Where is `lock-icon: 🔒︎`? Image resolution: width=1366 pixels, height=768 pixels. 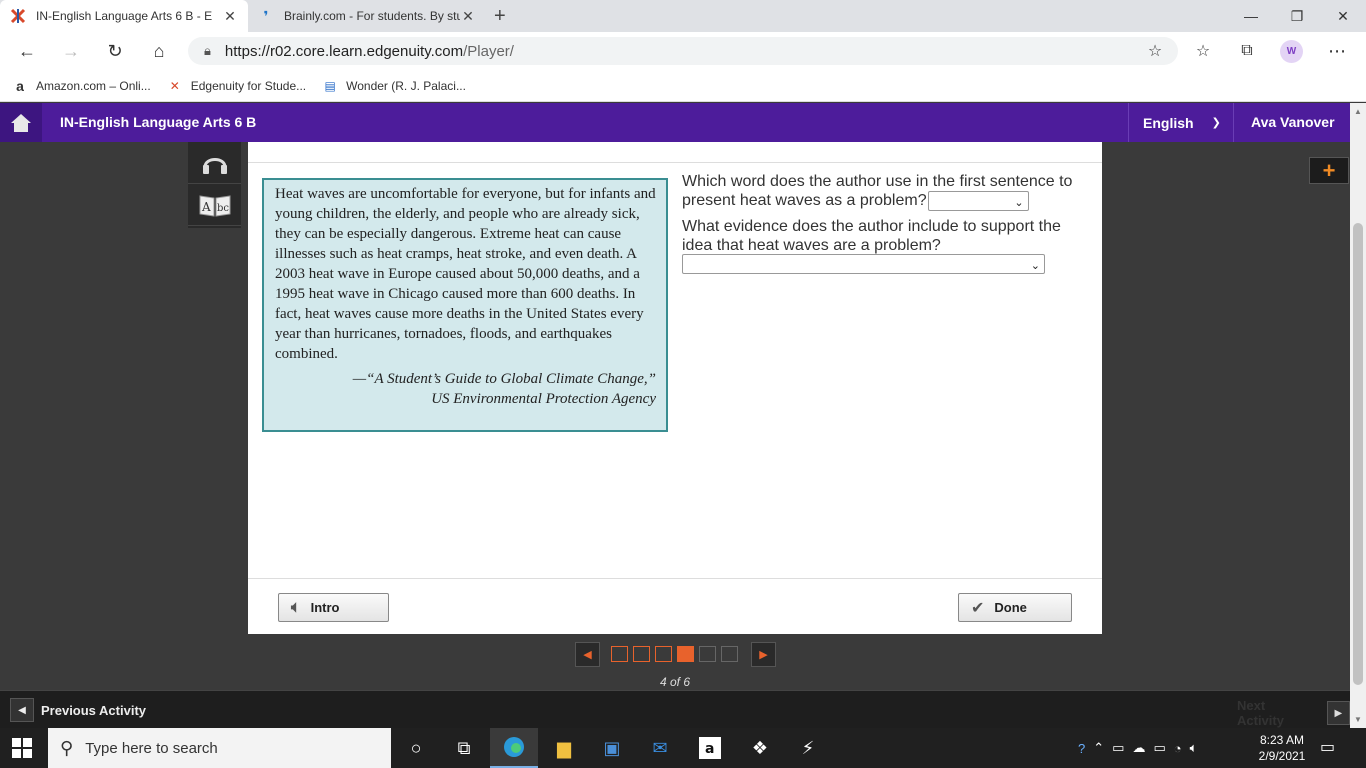
lock-icon: 🔒︎ is located at coordinates (207, 50).